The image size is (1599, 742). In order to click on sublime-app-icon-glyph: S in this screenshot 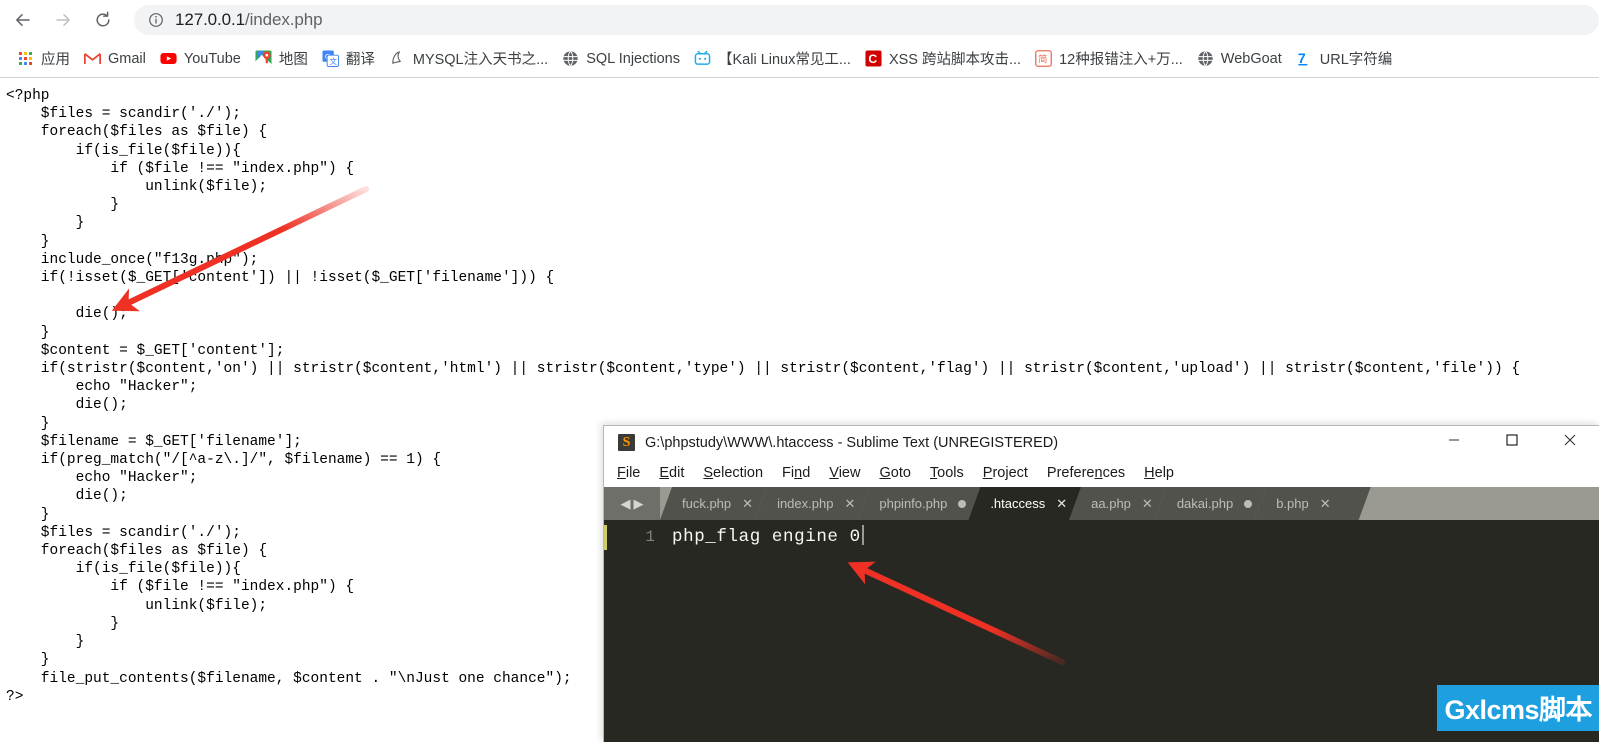, I will do `click(626, 442)`.